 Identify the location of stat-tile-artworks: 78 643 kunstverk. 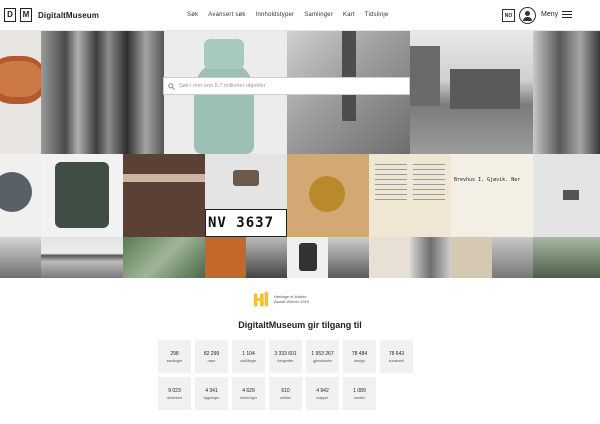
(396, 356).